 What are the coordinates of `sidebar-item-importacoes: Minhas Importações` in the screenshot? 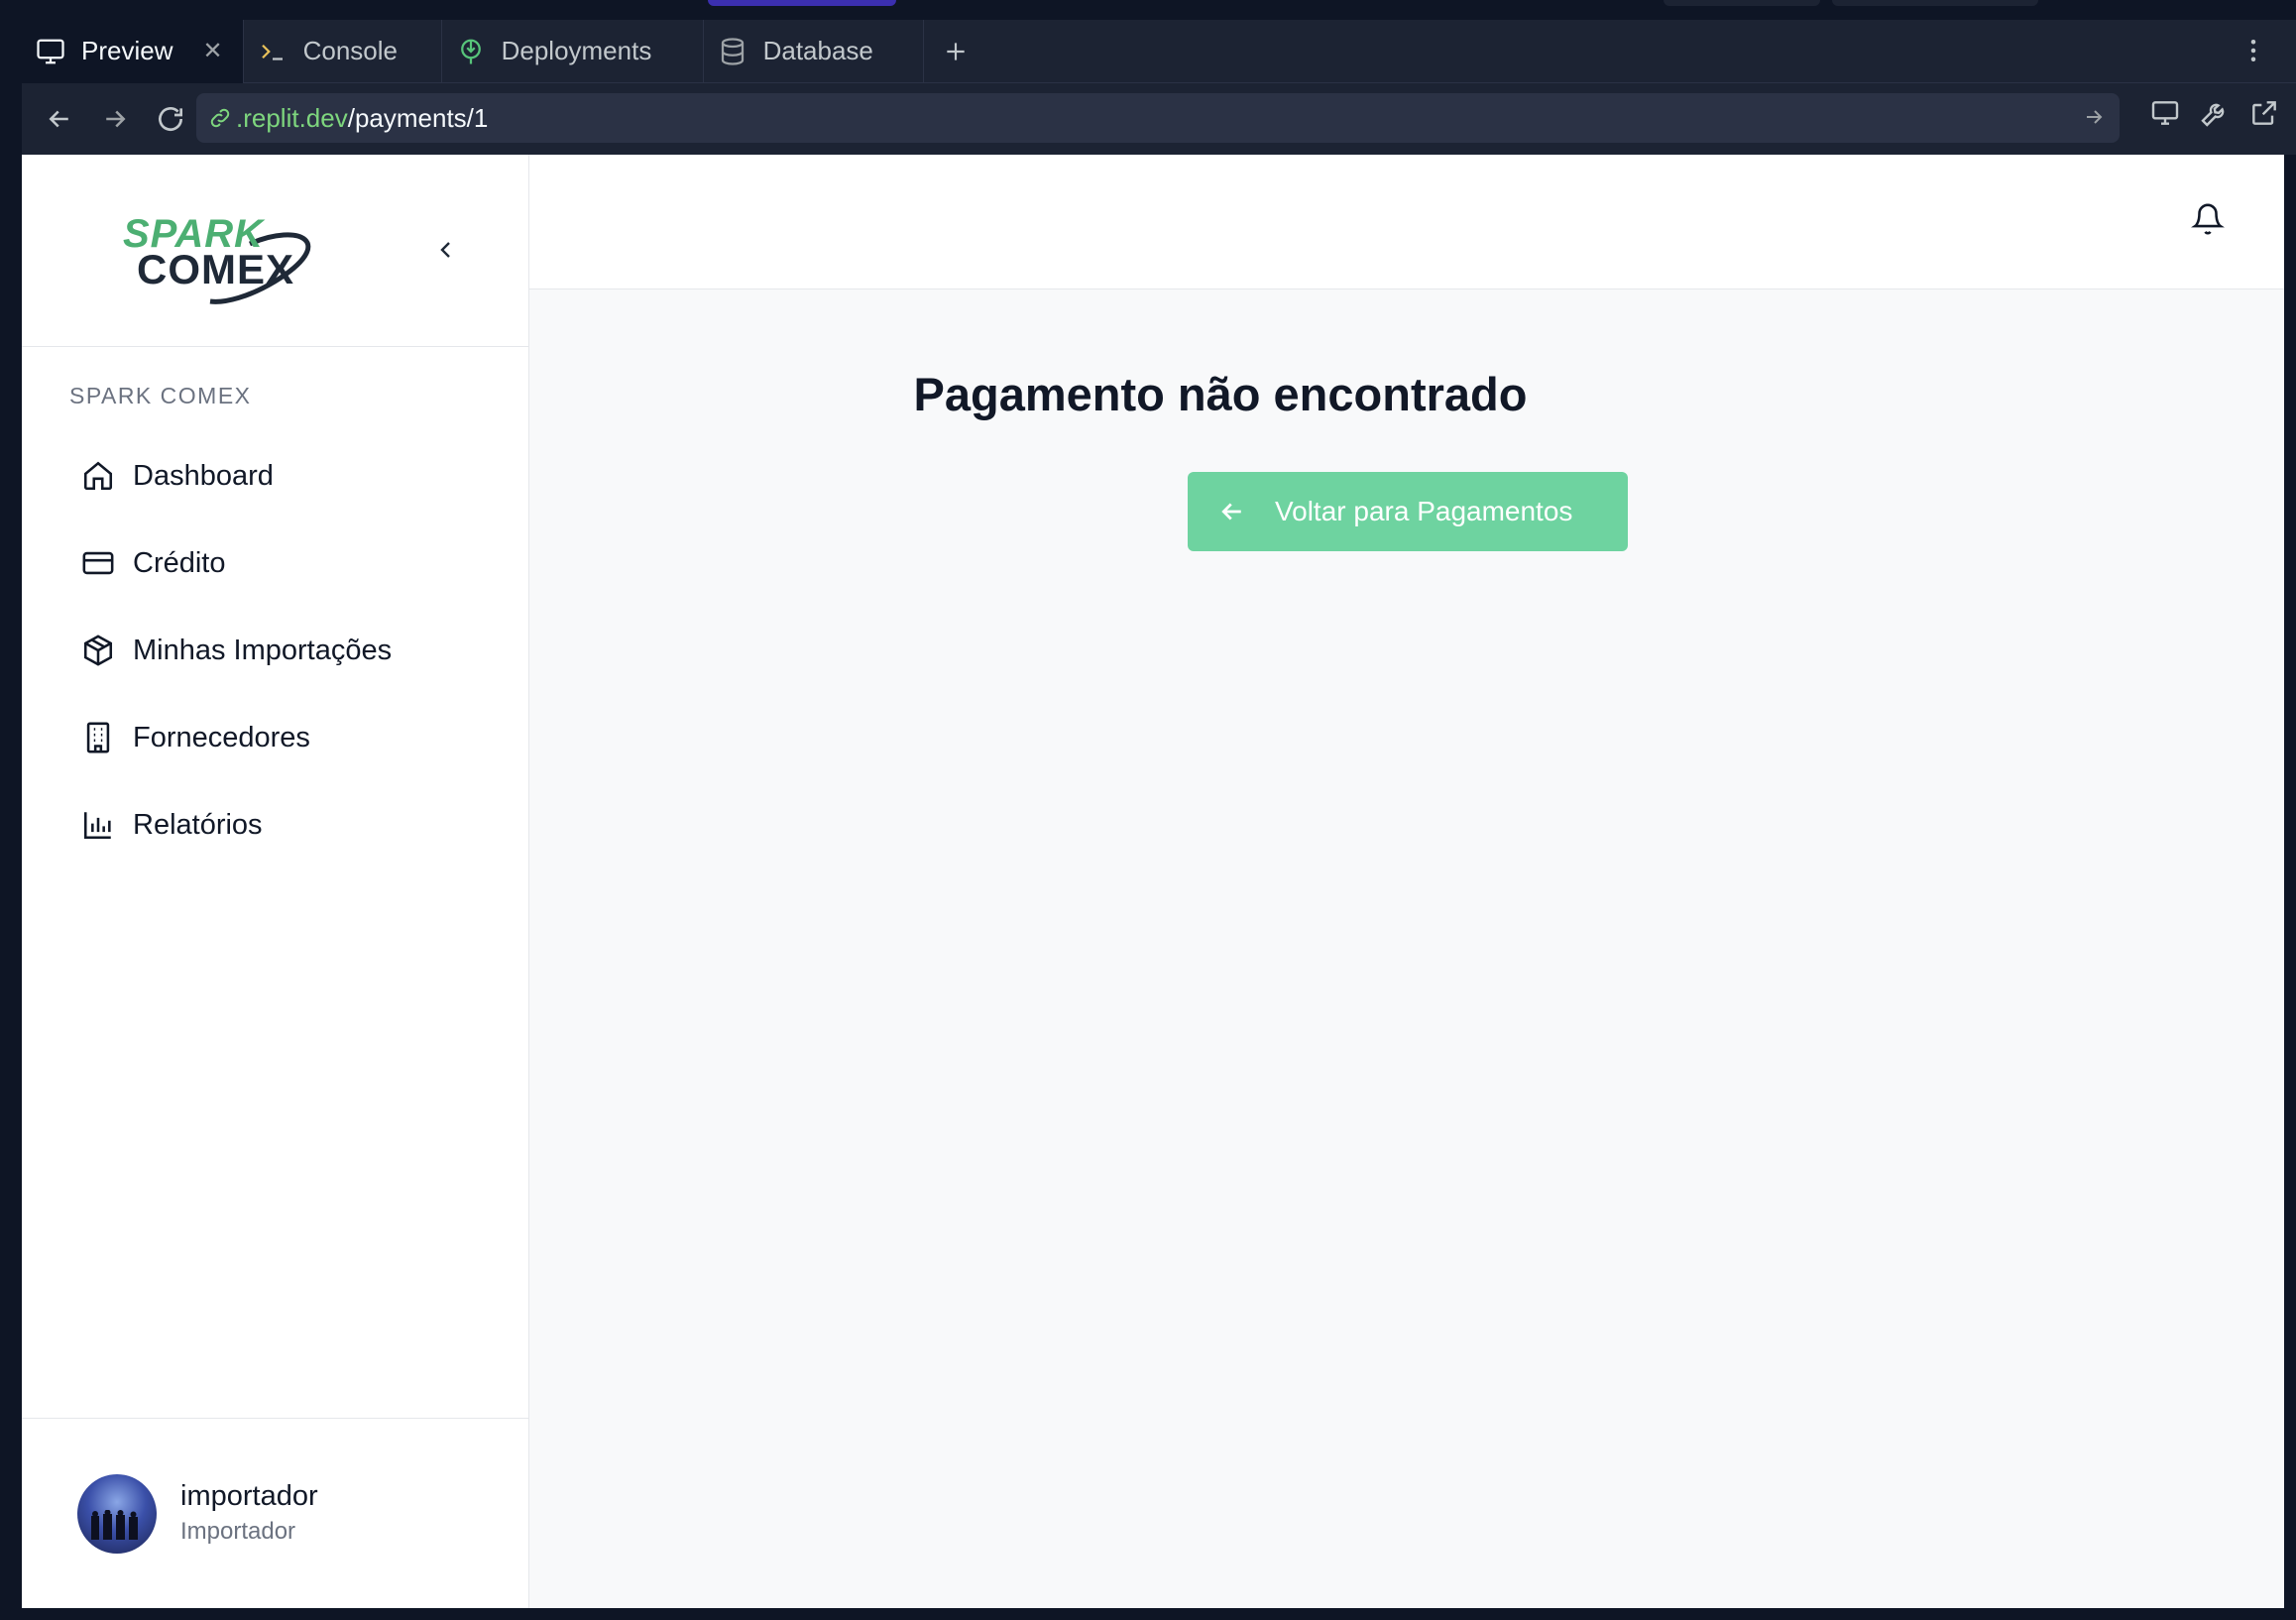 It's located at (289, 650).